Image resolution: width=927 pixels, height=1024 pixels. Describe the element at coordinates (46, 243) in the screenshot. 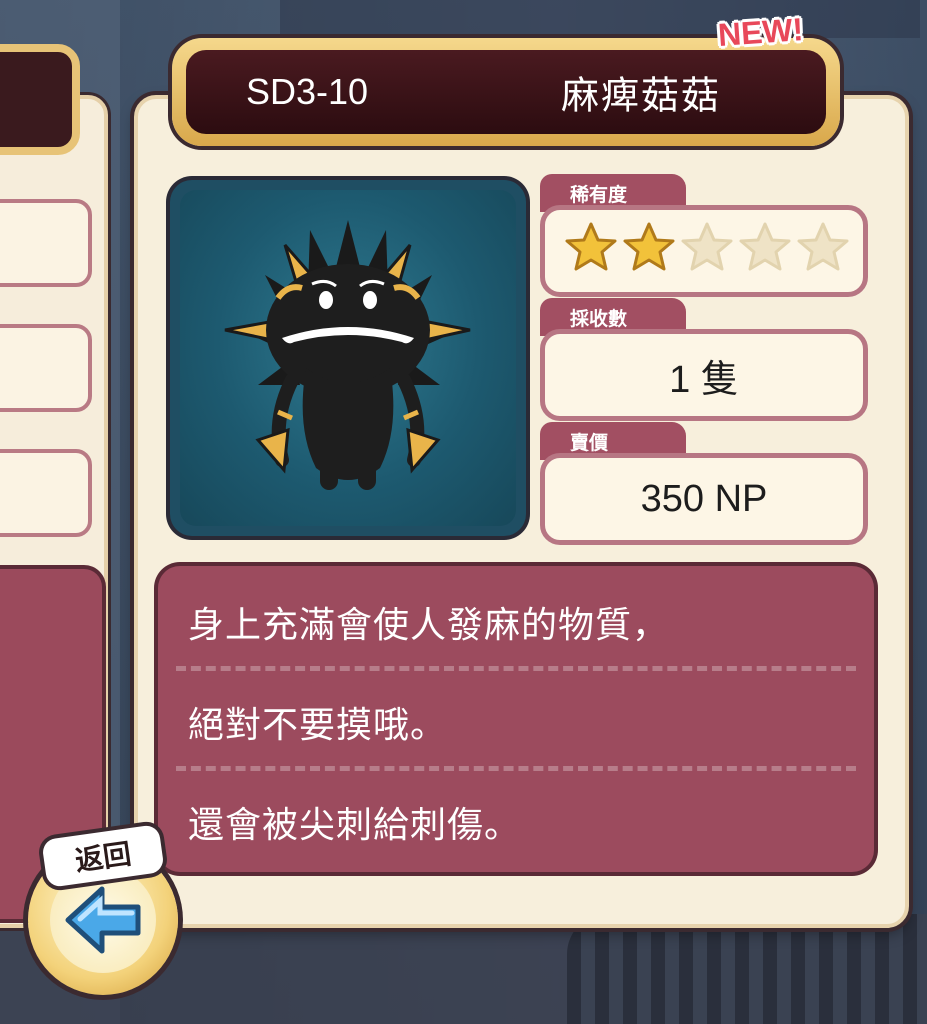

I see `previous-card-rarity-box` at that location.